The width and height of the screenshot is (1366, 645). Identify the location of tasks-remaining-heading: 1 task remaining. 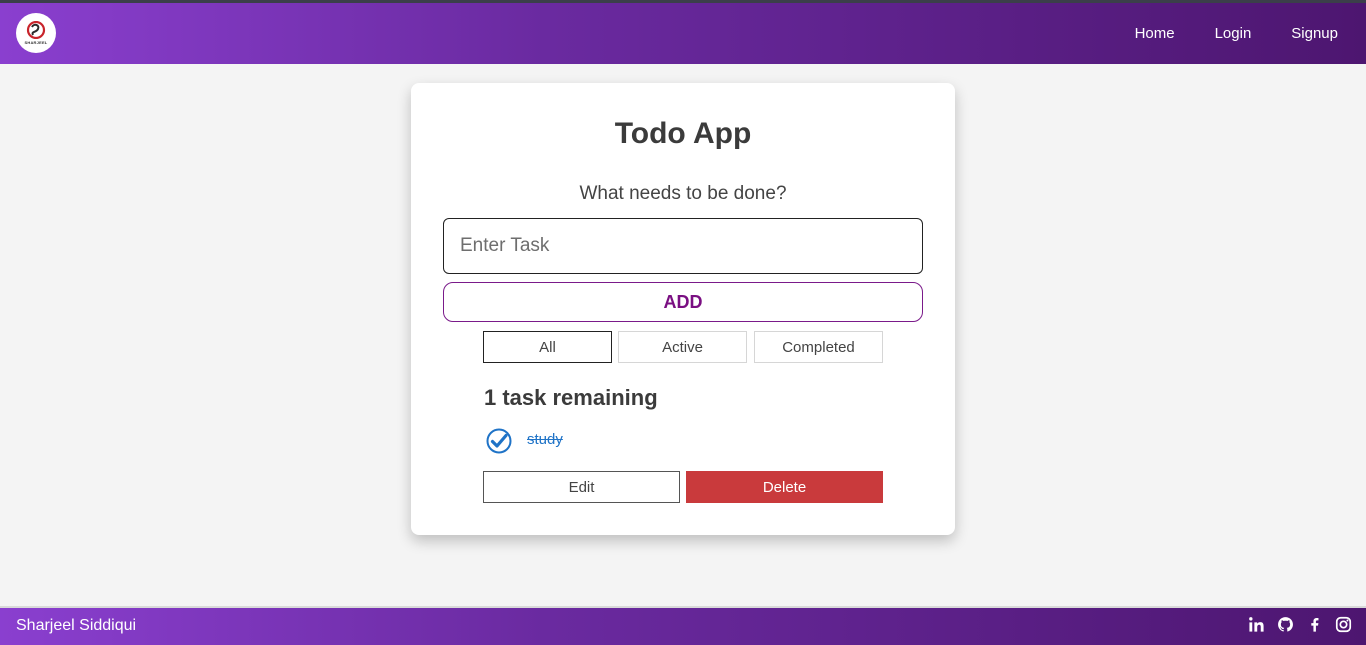
(571, 397).